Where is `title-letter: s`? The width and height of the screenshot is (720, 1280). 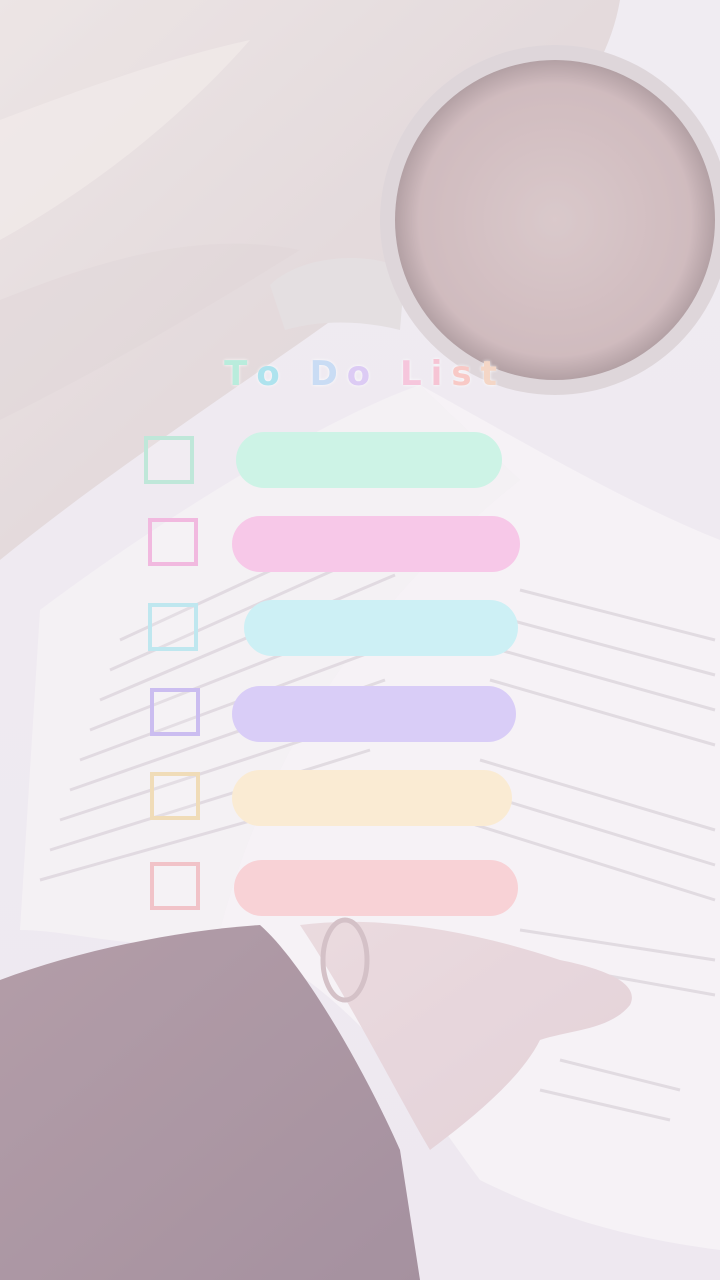 title-letter: s is located at coordinates (466, 374).